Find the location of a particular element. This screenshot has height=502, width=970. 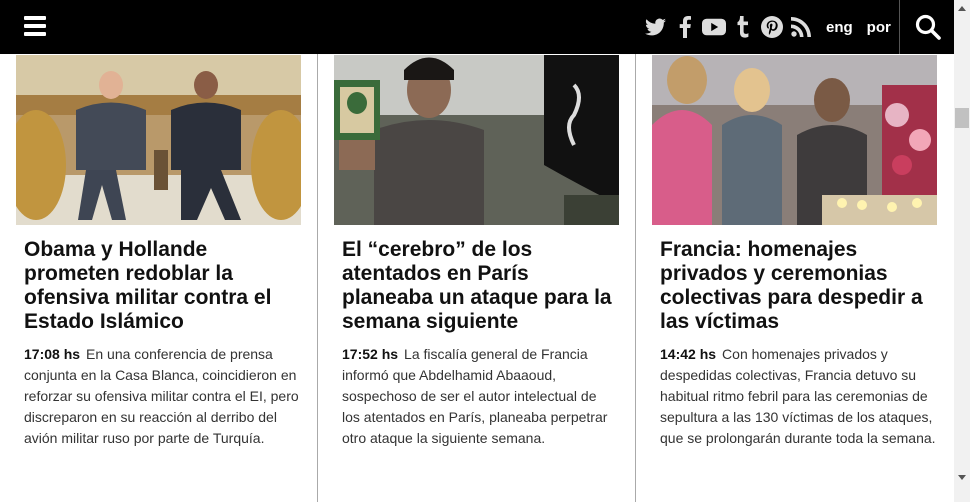

top-navigation-bar: eng por is located at coordinates (477, 27).